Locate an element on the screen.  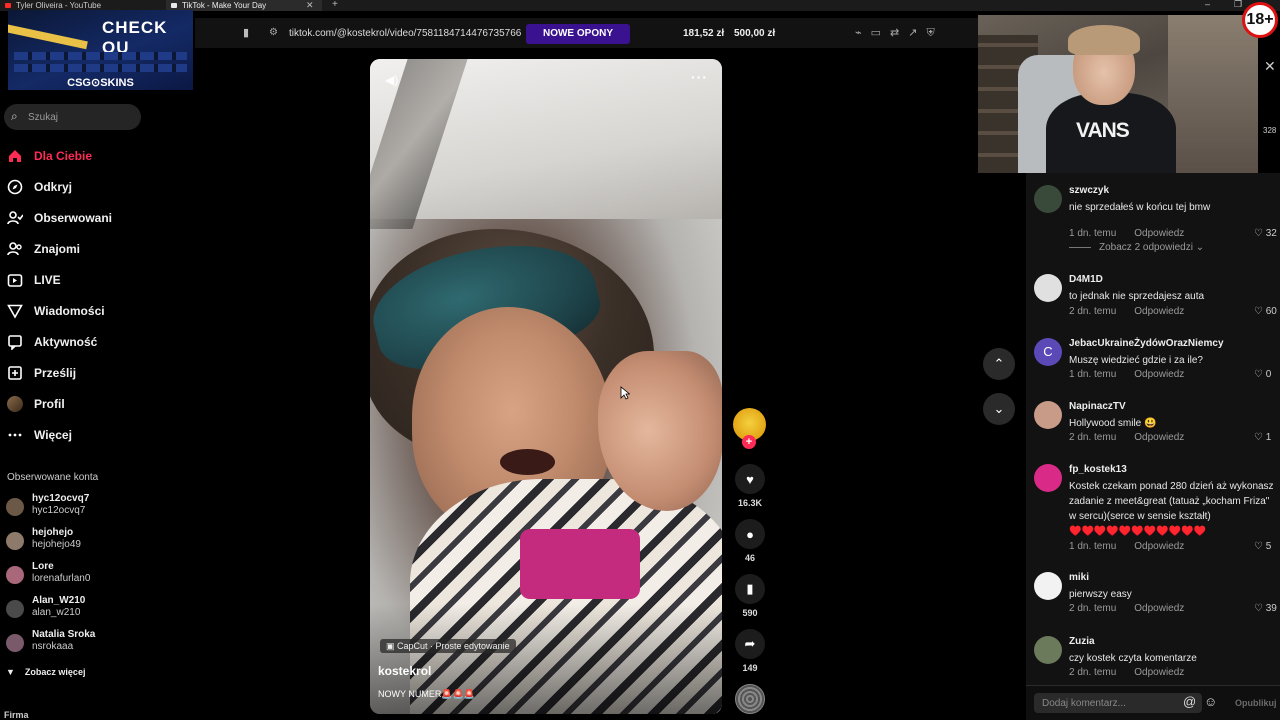
promo-button: NOWE OPONY is located at coordinates (578, 34).